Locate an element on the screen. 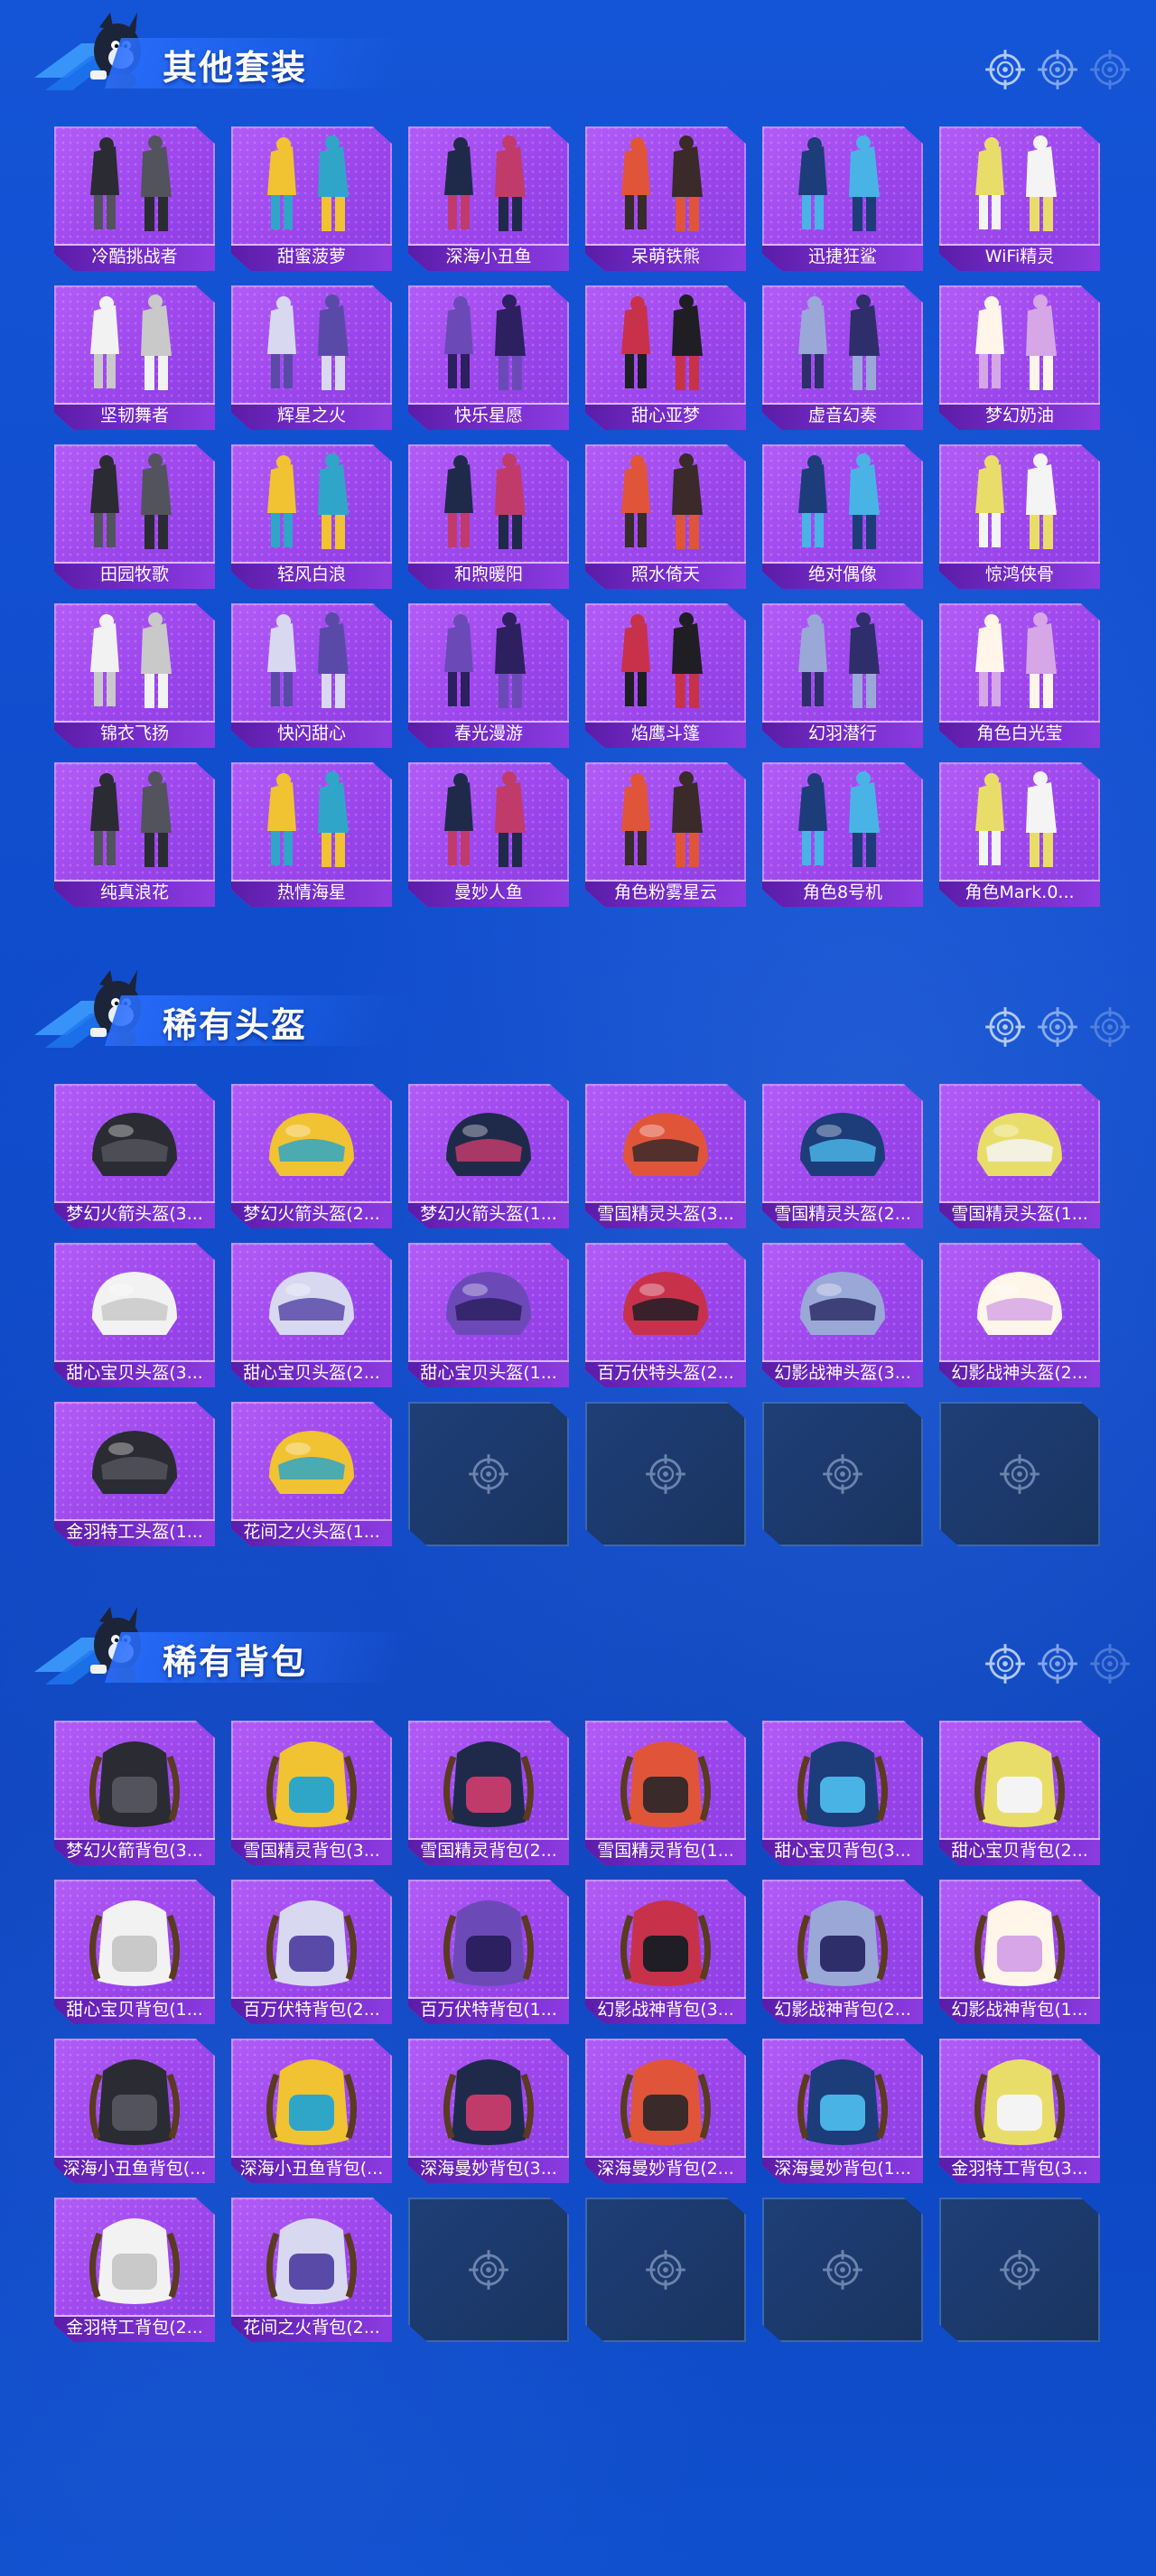 The width and height of the screenshot is (1156, 2576). item-card: 角色粉雾星云 is located at coordinates (665, 834).